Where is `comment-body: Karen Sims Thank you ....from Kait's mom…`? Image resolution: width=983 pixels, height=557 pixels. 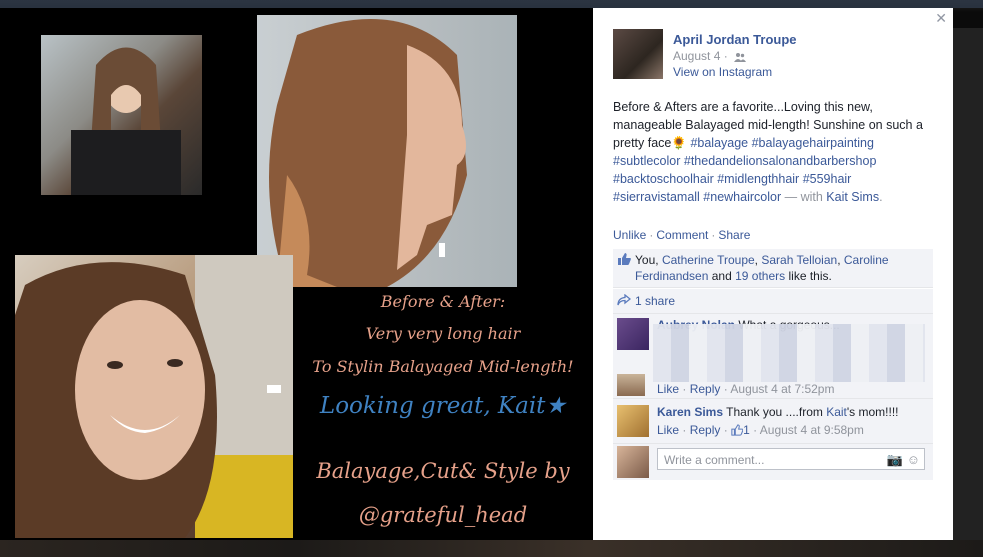 comment-body: Karen Sims Thank you ....from Kait's mom… is located at coordinates (778, 412).